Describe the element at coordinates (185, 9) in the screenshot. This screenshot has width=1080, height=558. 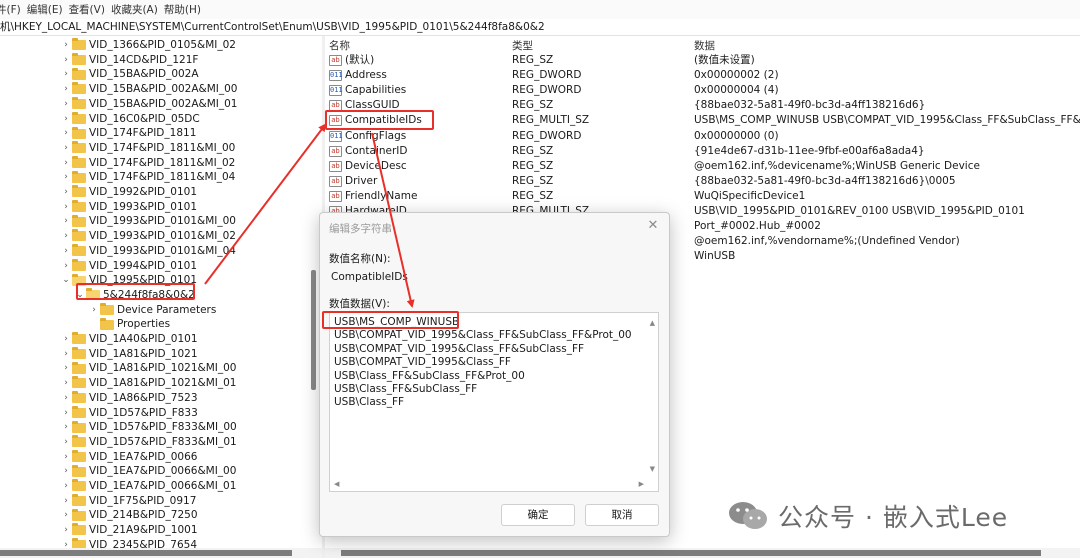
I see `menu-help: 帮助(H)` at that location.